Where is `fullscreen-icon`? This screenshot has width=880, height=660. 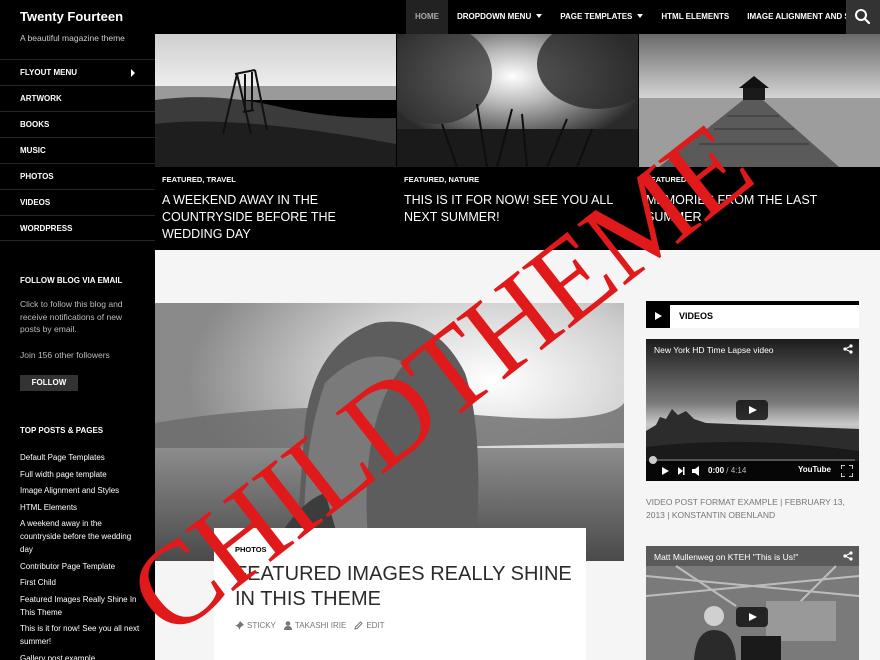 fullscreen-icon is located at coordinates (847, 471).